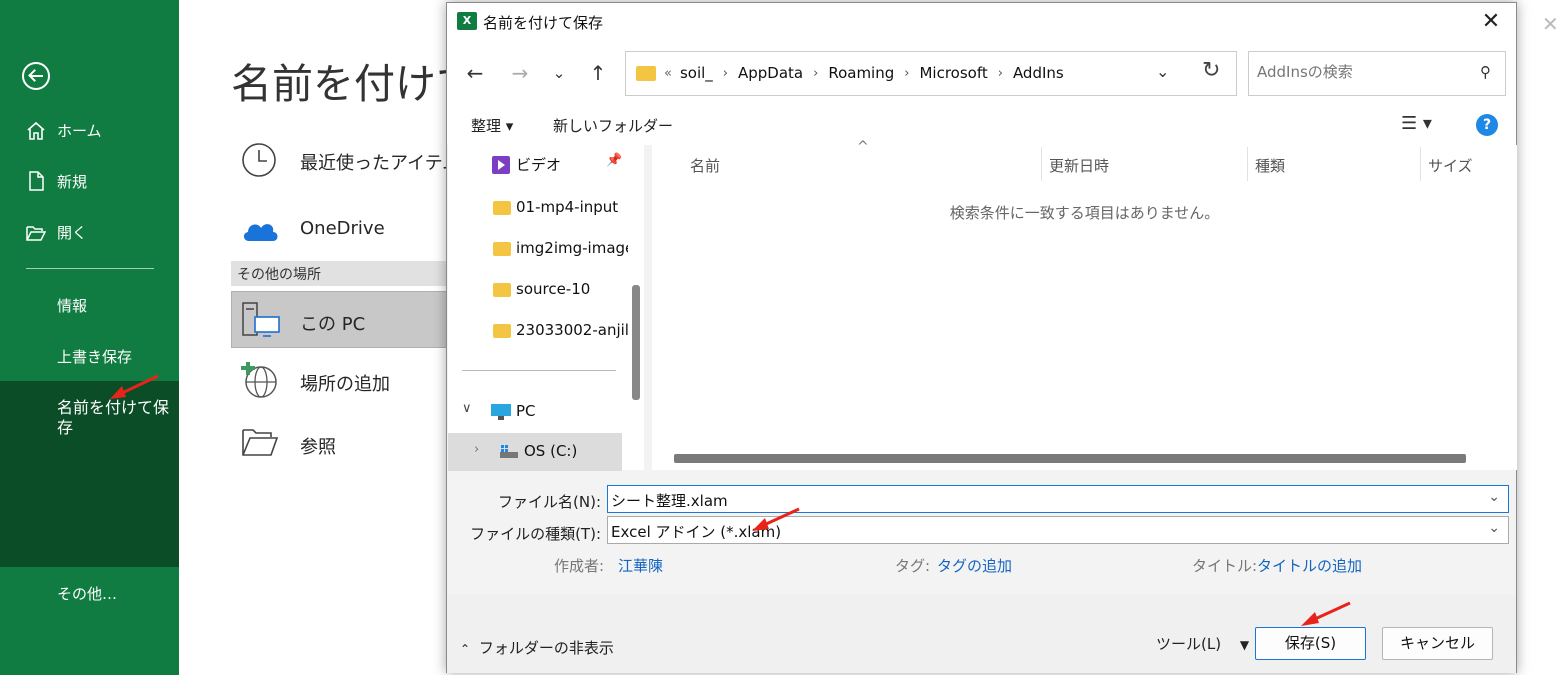 This screenshot has height=675, width=1562. I want to click on tree-item-folder: 01-mp4-input, so click(538, 208).